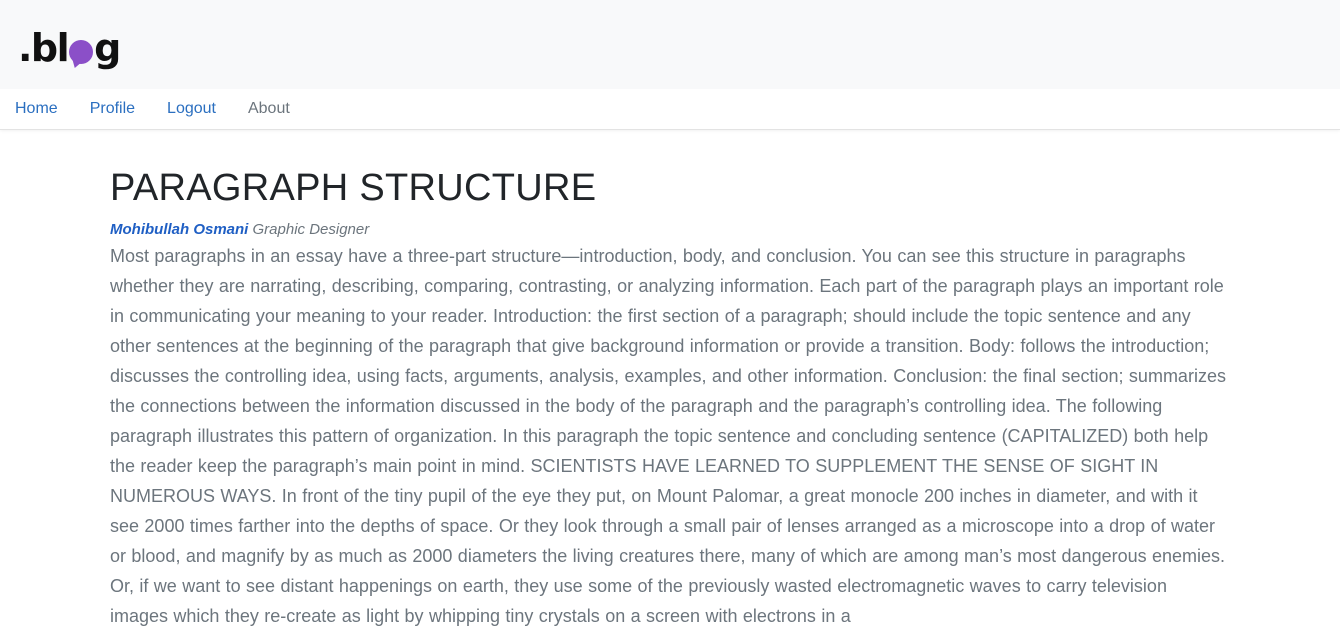  What do you see at coordinates (670, 109) in the screenshot?
I see `main-nav: Home Profile Logout About` at bounding box center [670, 109].